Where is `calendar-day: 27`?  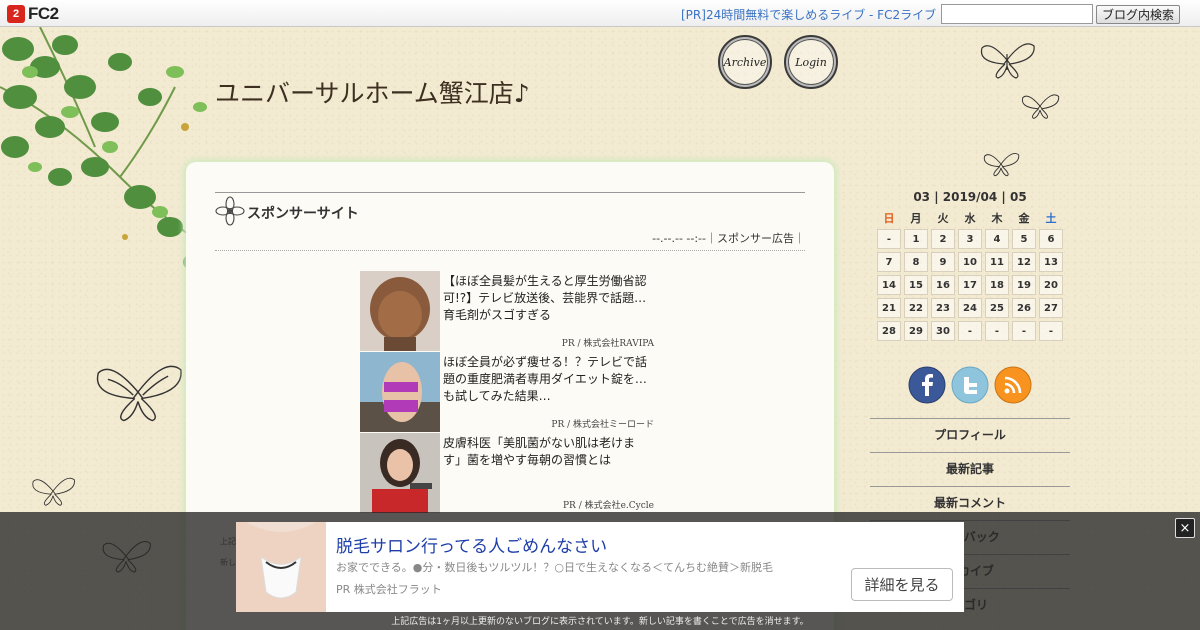
calendar-day: 27 is located at coordinates (1051, 308).